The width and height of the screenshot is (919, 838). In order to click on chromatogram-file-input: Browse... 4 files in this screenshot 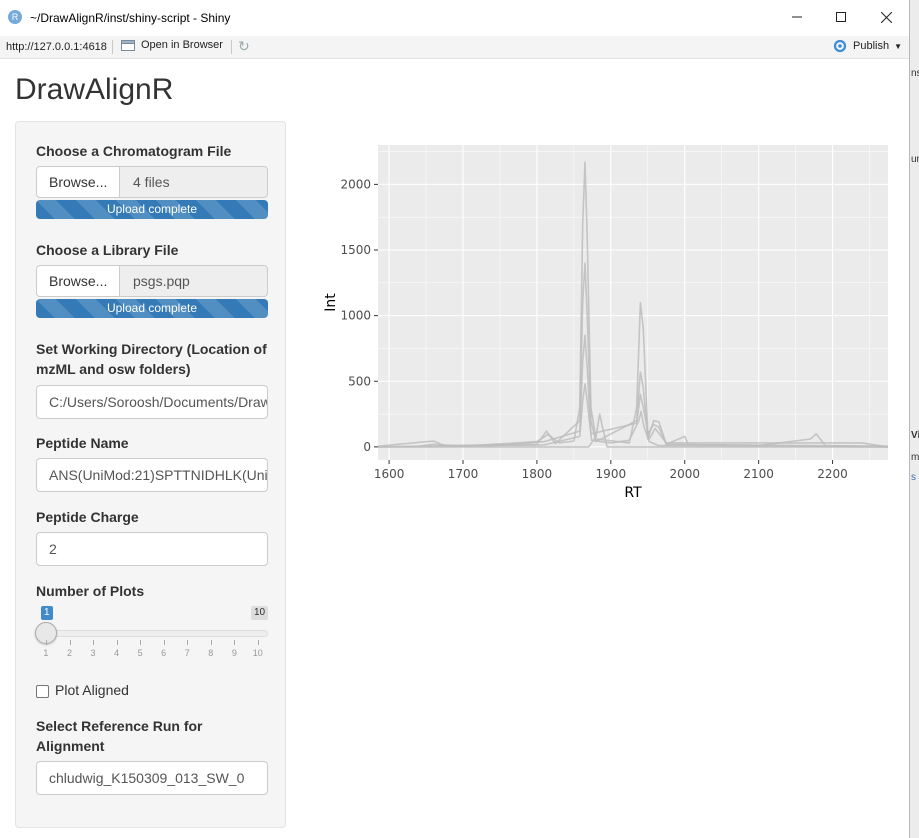, I will do `click(152, 182)`.